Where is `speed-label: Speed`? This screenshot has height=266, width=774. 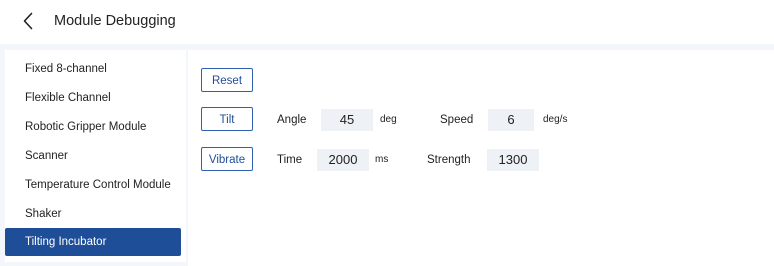 speed-label: Speed is located at coordinates (457, 120).